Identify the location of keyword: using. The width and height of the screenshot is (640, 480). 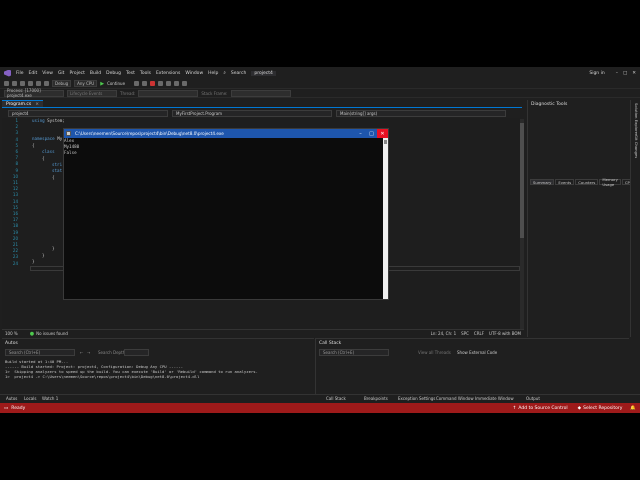
(38, 120).